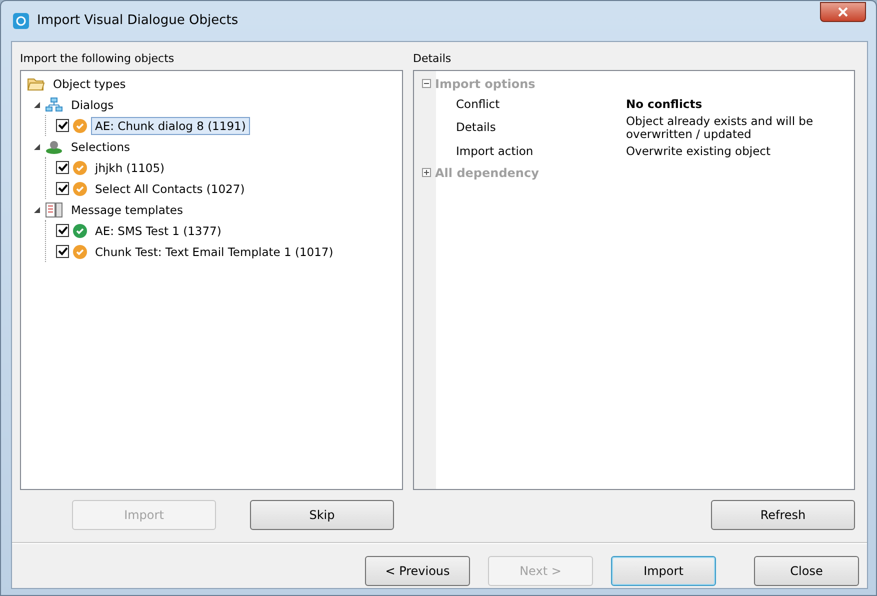 The height and width of the screenshot is (596, 877). Describe the element at coordinates (432, 59) in the screenshot. I see `panel-label: Details` at that location.